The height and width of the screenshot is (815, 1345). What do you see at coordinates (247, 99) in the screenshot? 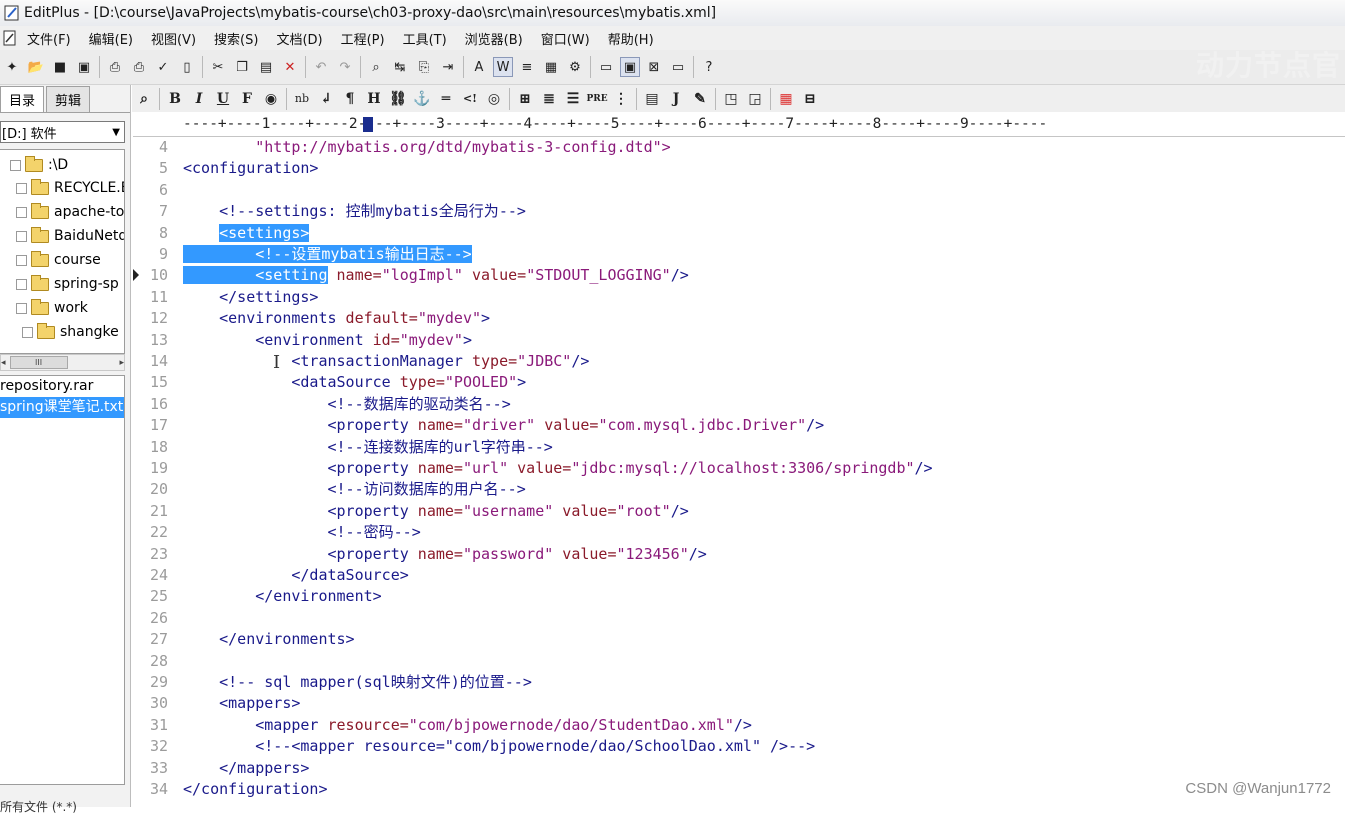
I see `font-tag-icon: F` at bounding box center [247, 99].